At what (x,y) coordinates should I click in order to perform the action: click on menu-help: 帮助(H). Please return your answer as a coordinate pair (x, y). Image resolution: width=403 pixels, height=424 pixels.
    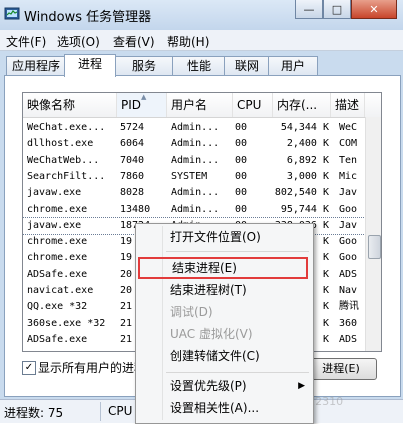
    Looking at the image, I should click on (188, 41).